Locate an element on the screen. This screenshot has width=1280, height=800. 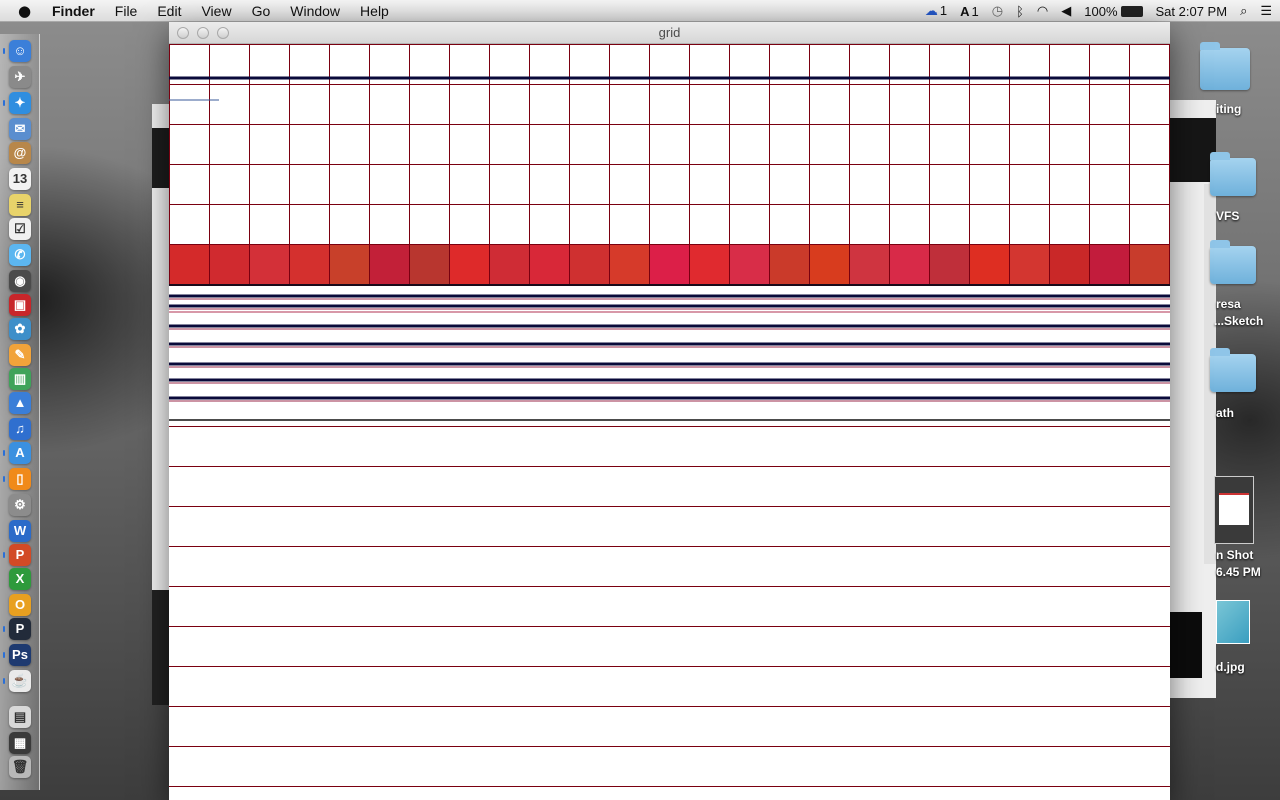
screenshot-preview is located at coordinates (1234, 509).